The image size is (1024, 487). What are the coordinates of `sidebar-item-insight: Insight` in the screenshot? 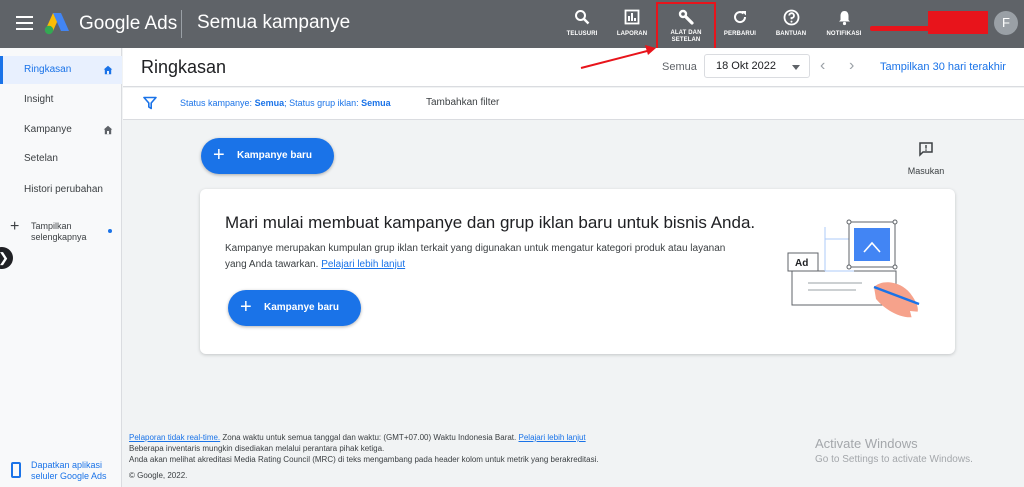 It's located at (61, 100).